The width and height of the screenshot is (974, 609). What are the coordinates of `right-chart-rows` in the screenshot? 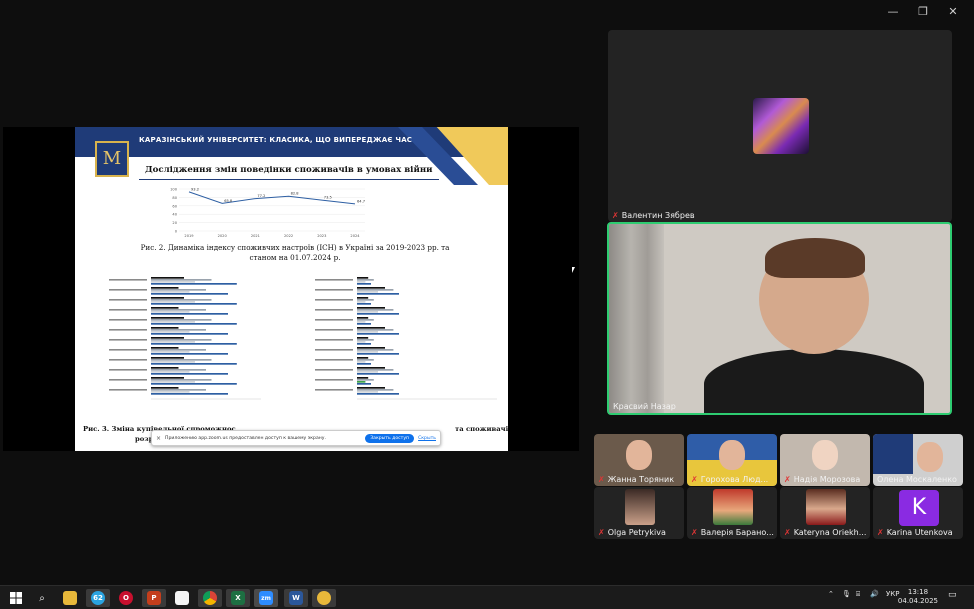 It's located at (406, 338).